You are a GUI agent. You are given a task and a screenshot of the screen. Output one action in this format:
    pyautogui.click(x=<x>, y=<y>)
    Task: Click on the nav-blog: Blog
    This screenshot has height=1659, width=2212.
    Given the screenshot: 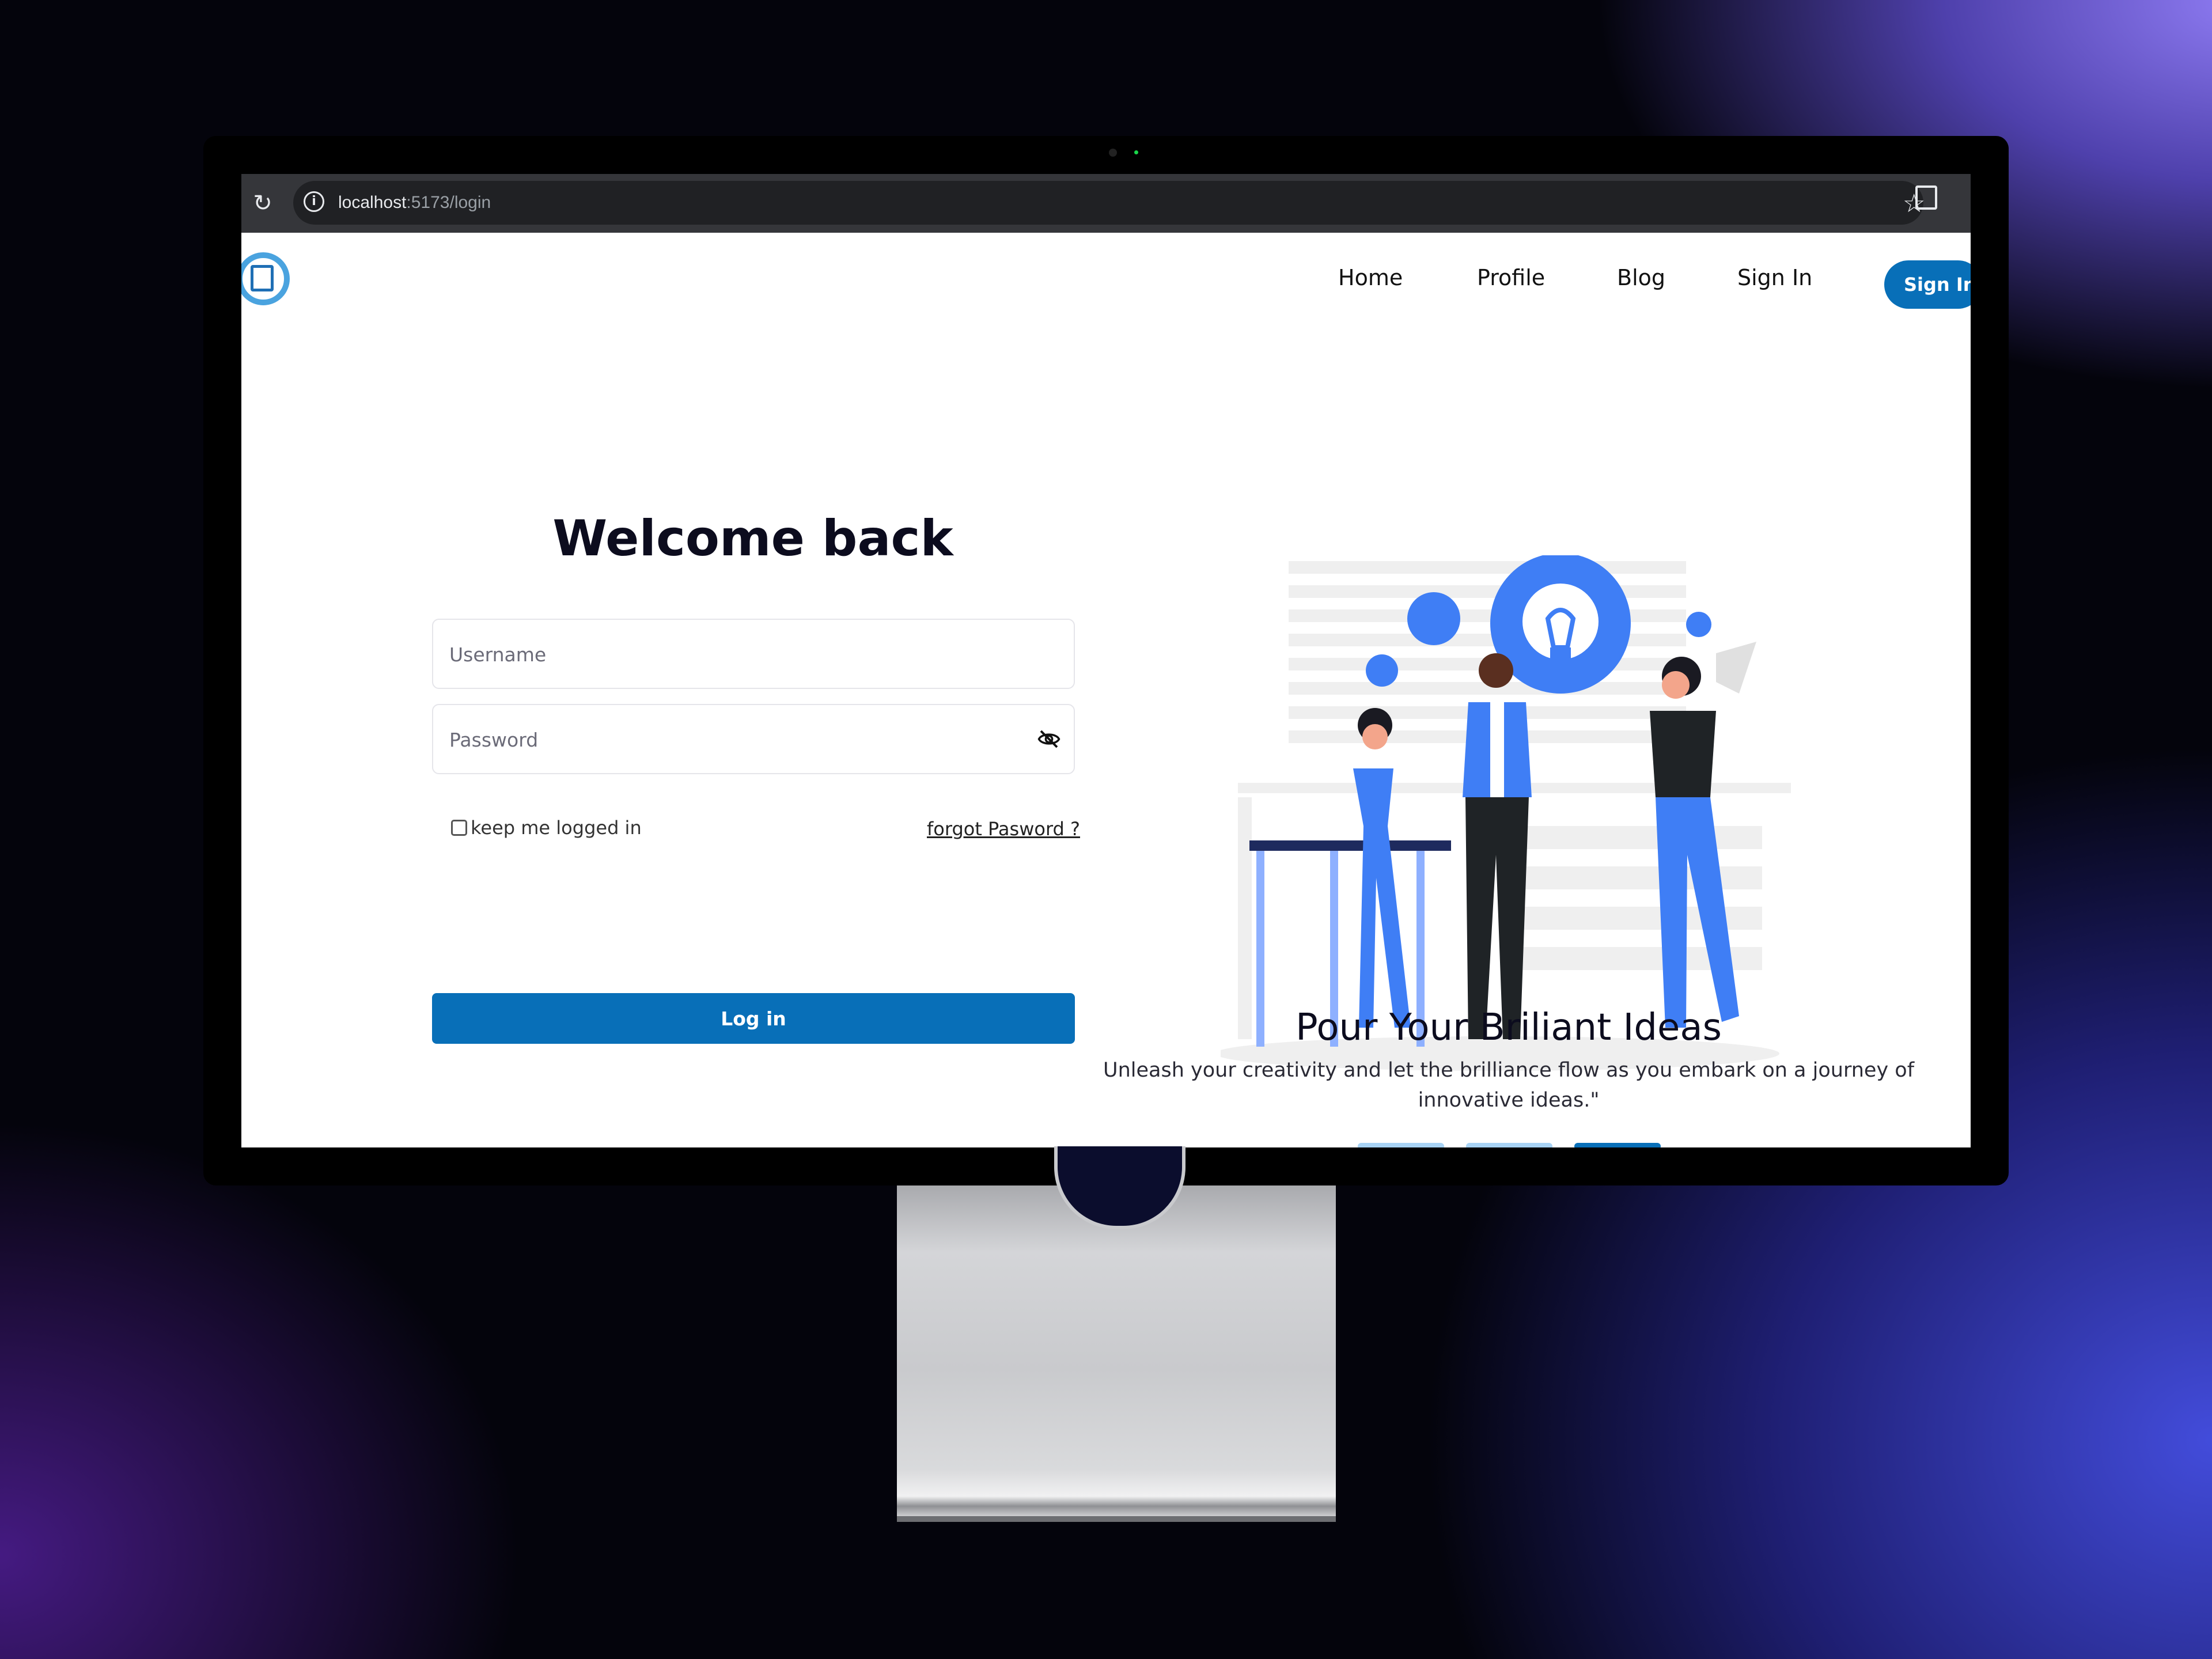 What is the action you would take?
    pyautogui.click(x=1641, y=277)
    